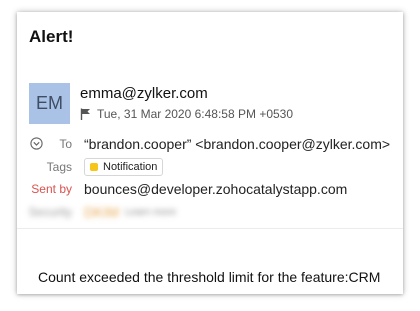 The height and width of the screenshot is (311, 420). I want to click on security-learn-more: Learn more, so click(150, 212).